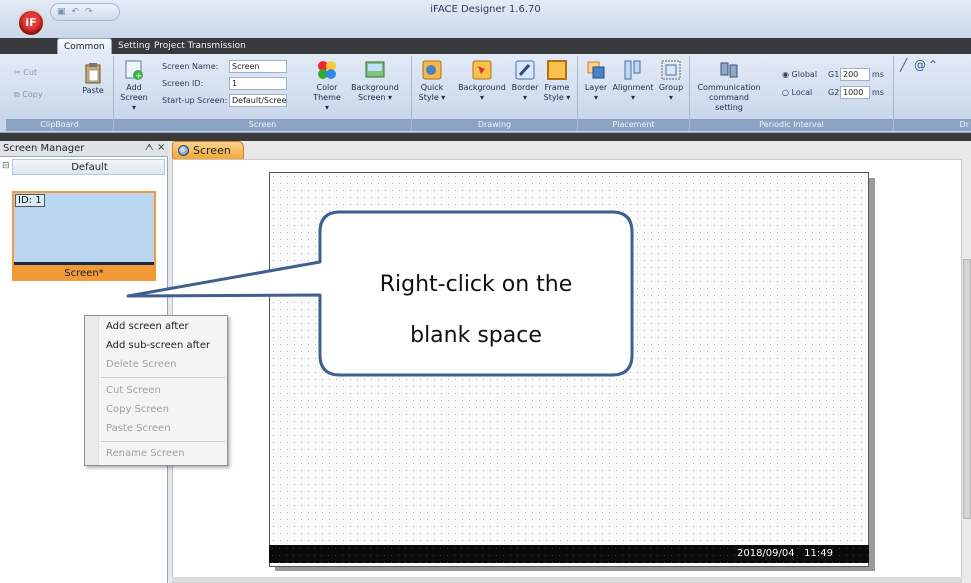 This screenshot has width=971, height=583. Describe the element at coordinates (596, 70) in the screenshot. I see `layer-icon` at that location.